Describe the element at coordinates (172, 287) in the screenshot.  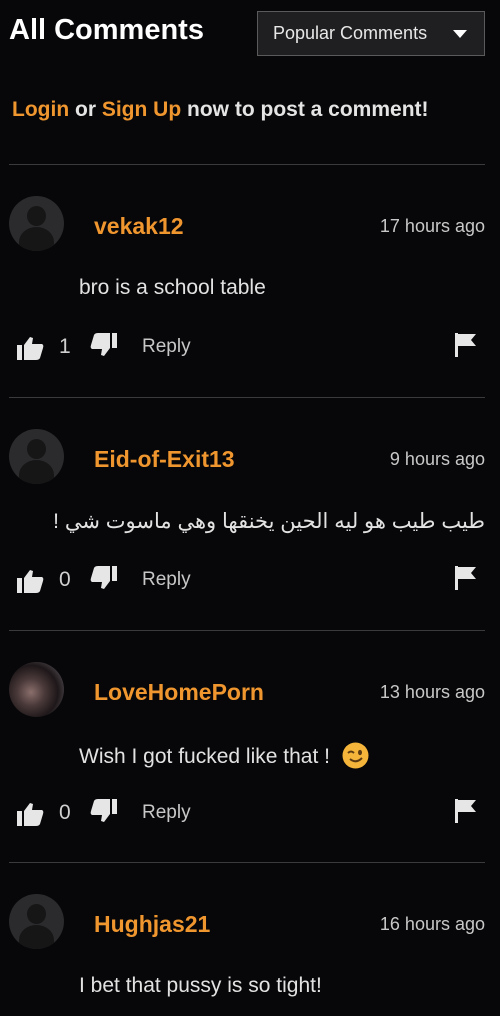
I see `comment-text: bro is a school table` at that location.